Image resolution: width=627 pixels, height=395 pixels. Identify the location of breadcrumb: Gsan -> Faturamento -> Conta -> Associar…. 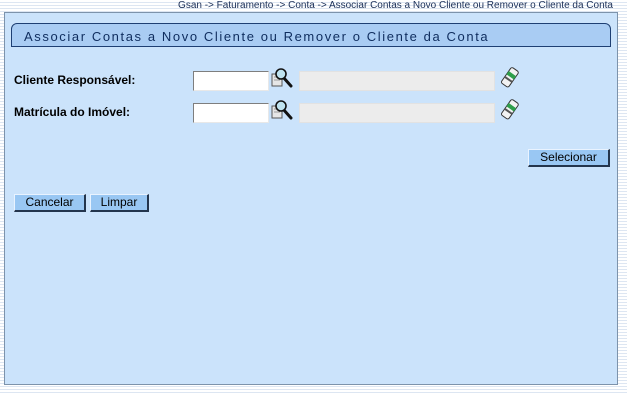
(395, 5).